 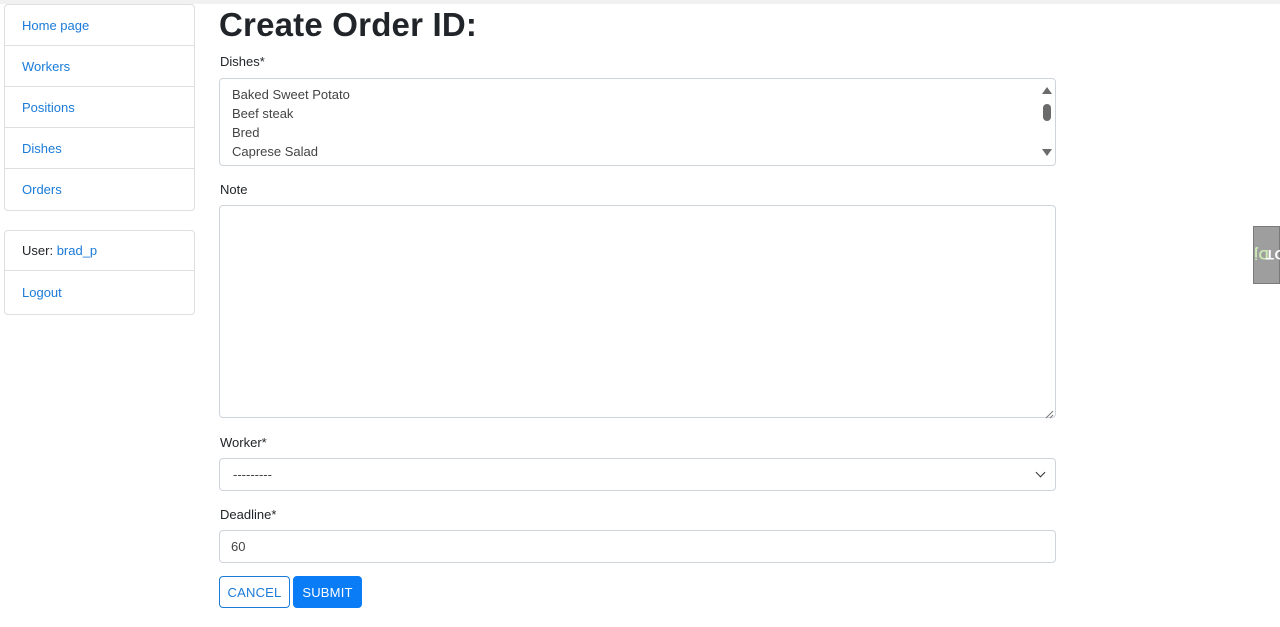 What do you see at coordinates (327, 592) in the screenshot?
I see `submit-button: SUBMIT` at bounding box center [327, 592].